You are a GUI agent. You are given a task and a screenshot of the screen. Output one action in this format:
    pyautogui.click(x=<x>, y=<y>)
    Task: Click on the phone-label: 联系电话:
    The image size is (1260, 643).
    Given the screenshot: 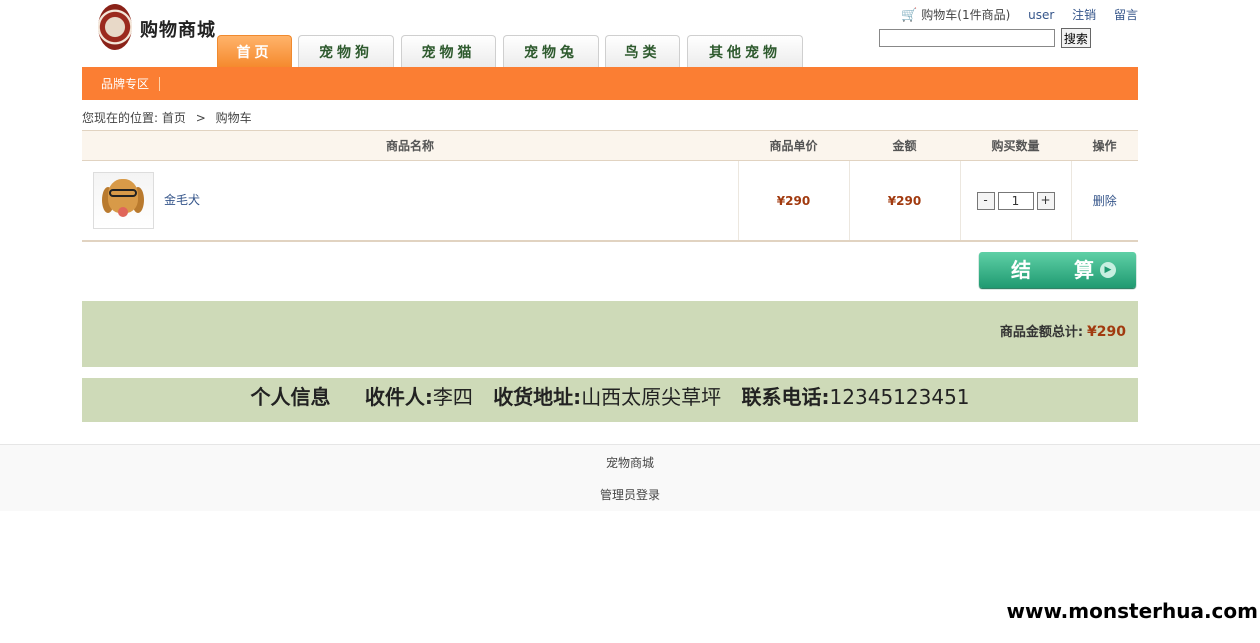 What is the action you would take?
    pyautogui.click(x=785, y=397)
    